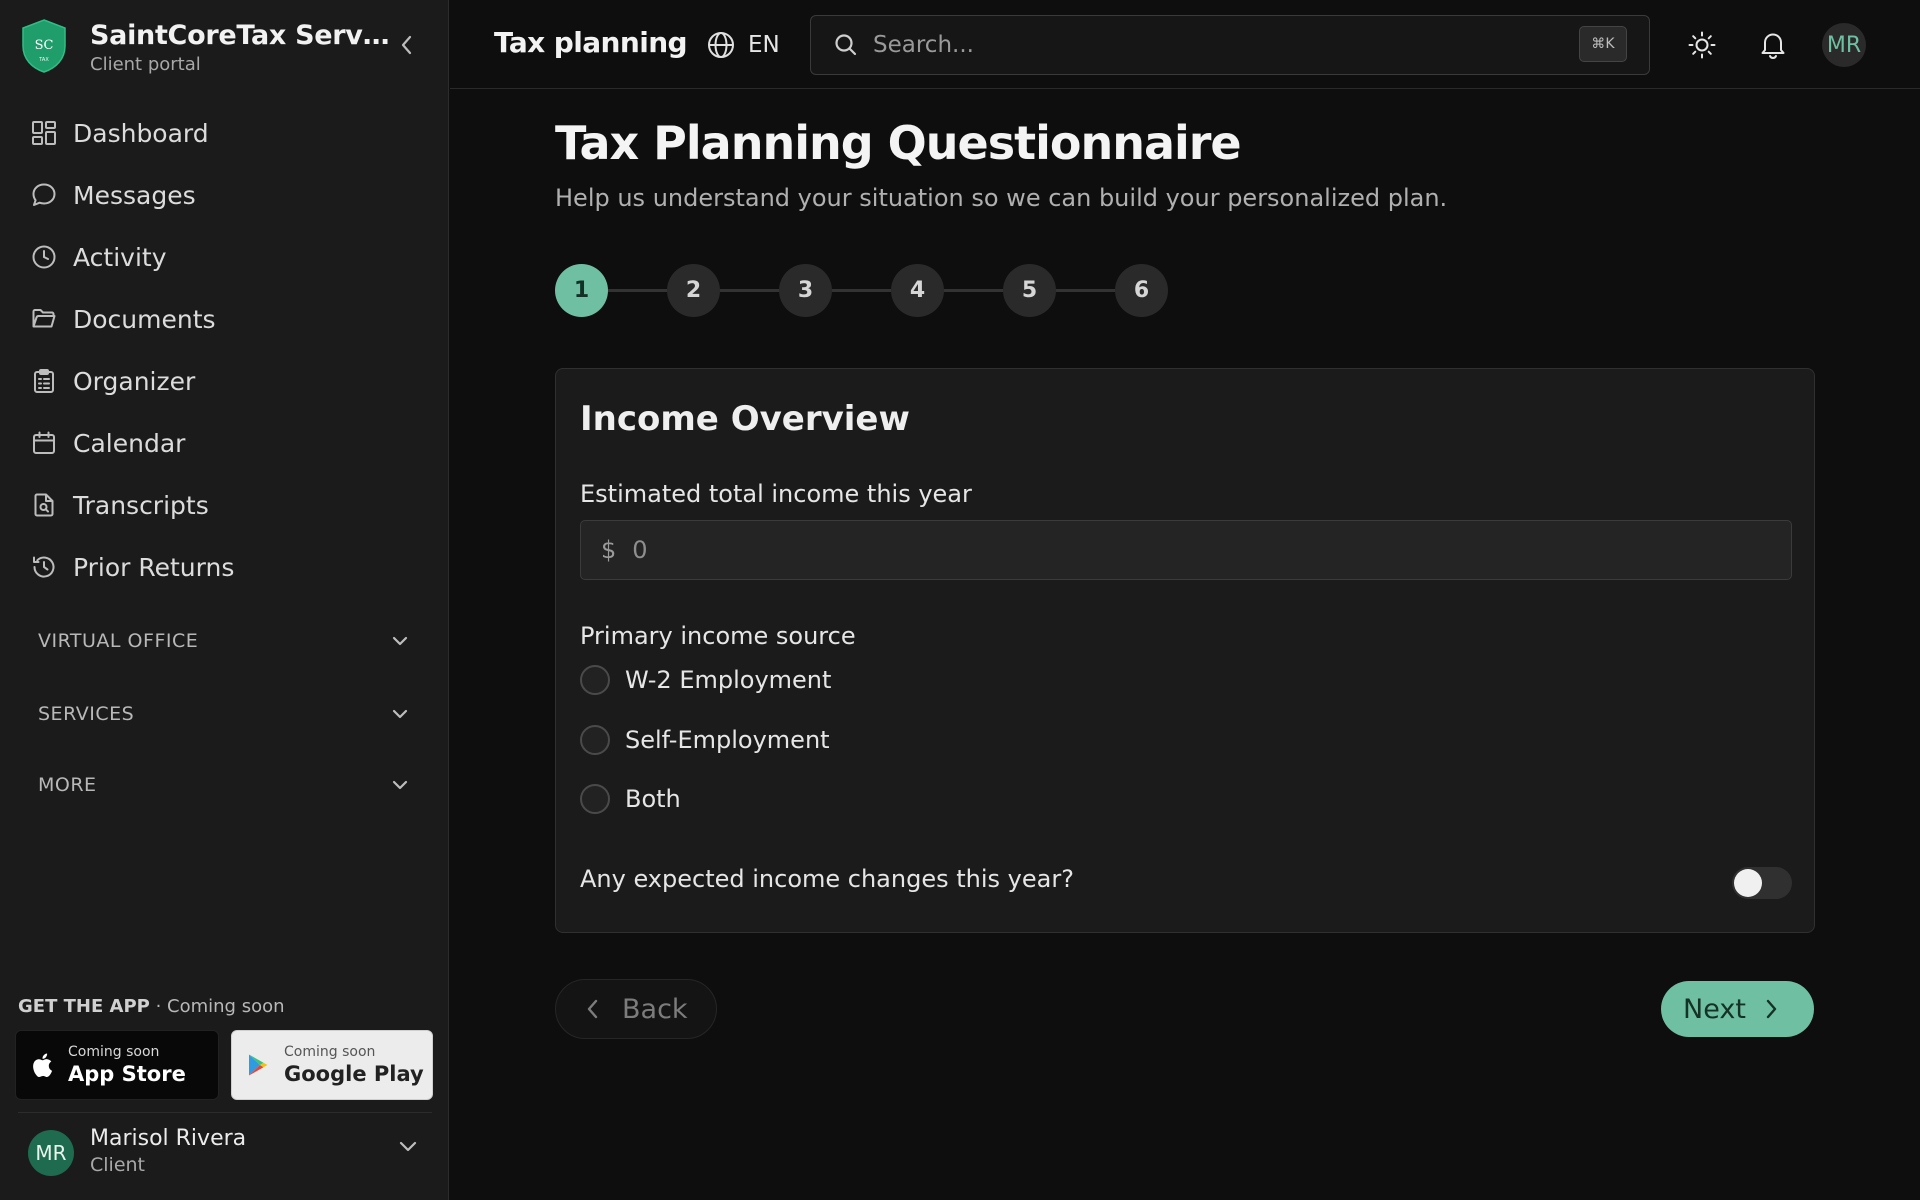  What do you see at coordinates (44, 195) in the screenshot?
I see `chat-bubble-icon` at bounding box center [44, 195].